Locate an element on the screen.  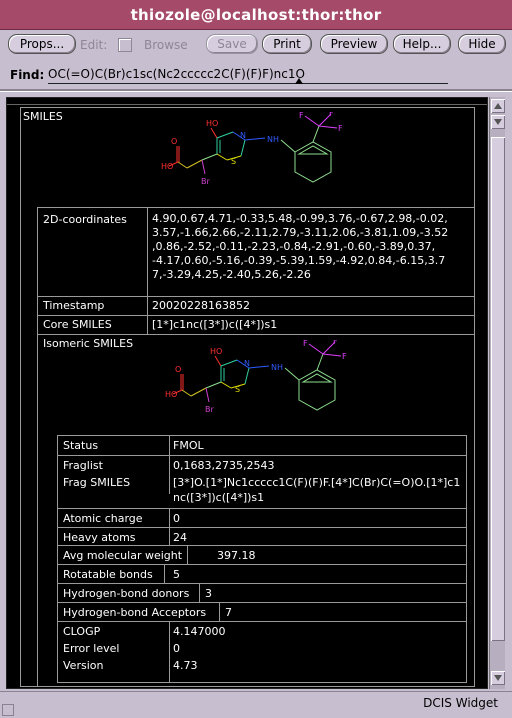
title-bar: thiozole@localhost:thor:thor is located at coordinates (256, 15).